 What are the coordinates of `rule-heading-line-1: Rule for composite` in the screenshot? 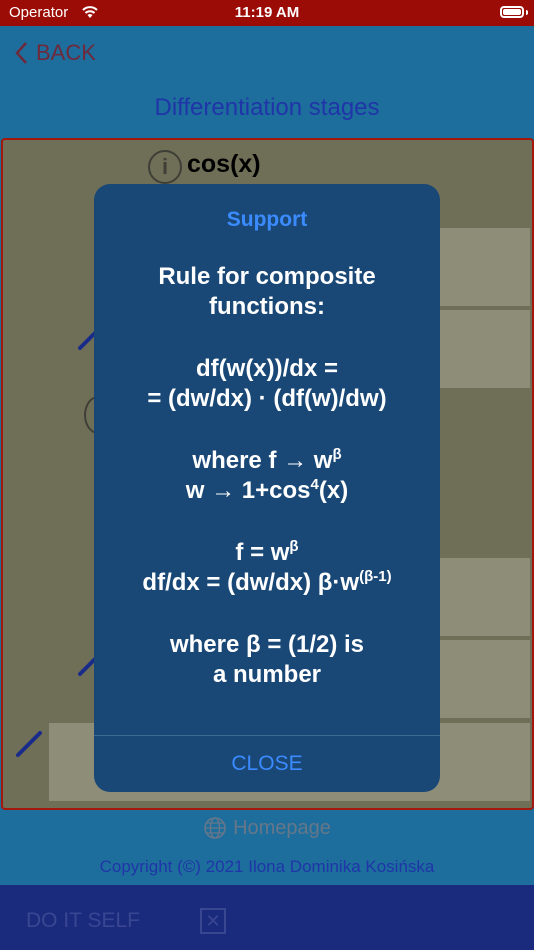 It's located at (267, 276).